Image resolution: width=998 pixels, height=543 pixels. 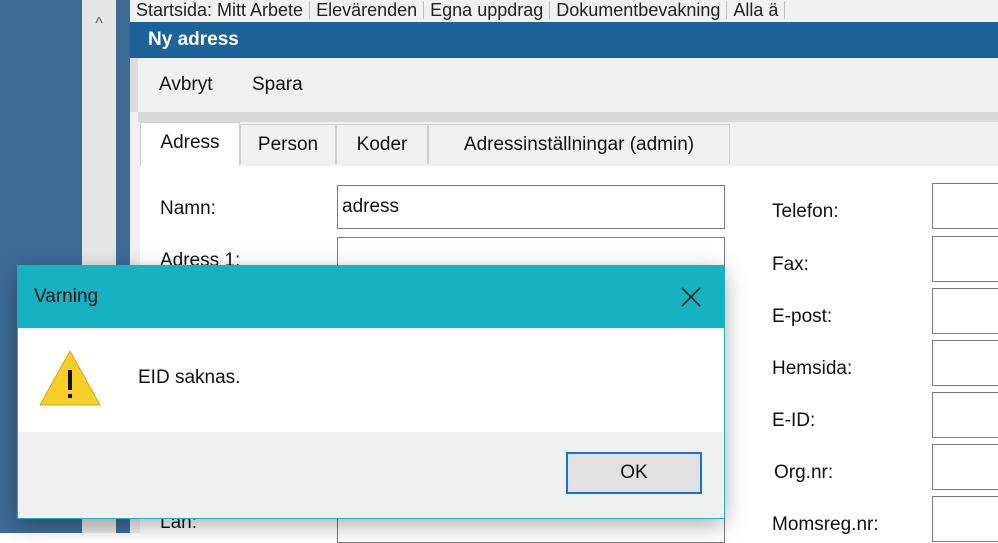 I want to click on dialog-body: EID saknas., so click(x=371, y=380).